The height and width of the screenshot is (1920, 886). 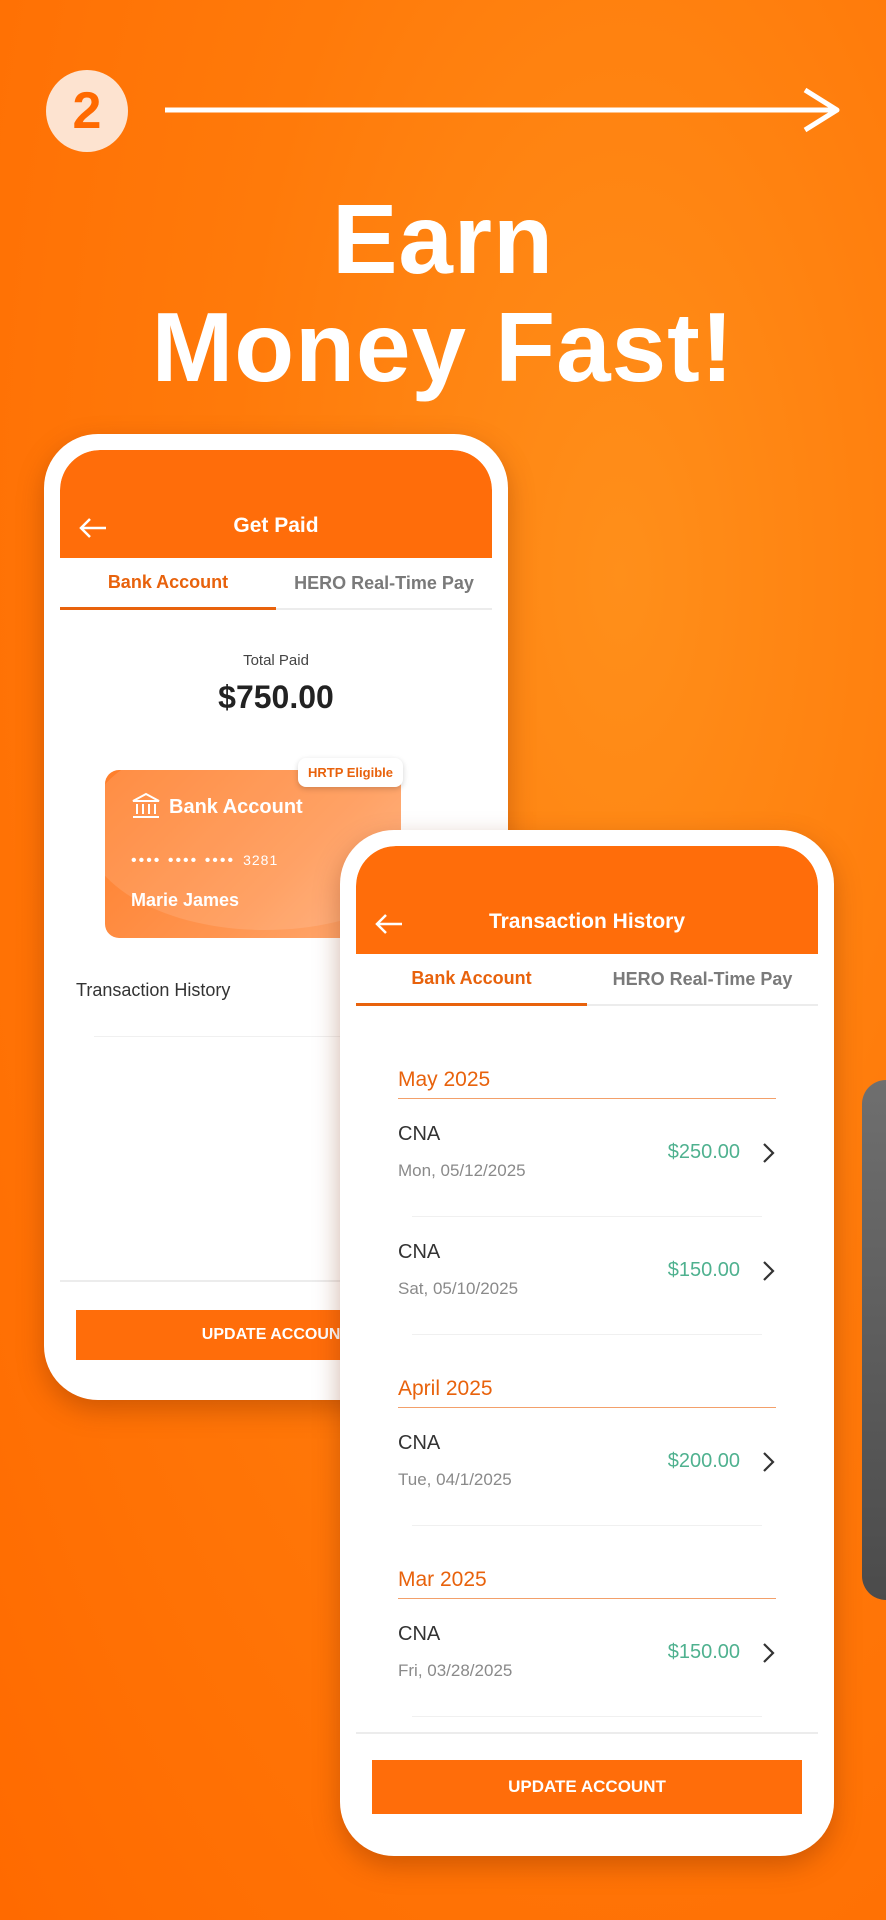 I want to click on transaction-date: Fri, 03/28/2025, so click(x=455, y=1670).